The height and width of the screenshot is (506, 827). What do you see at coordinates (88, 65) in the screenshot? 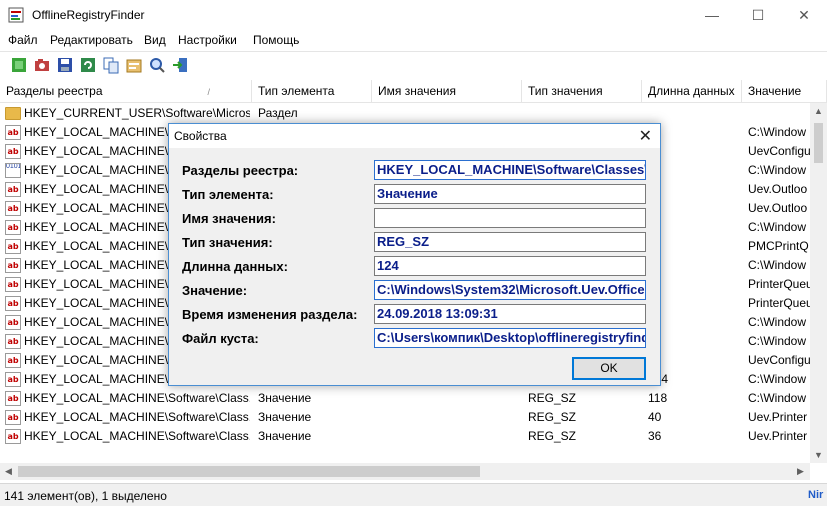
I see `refresh-icon` at bounding box center [88, 65].